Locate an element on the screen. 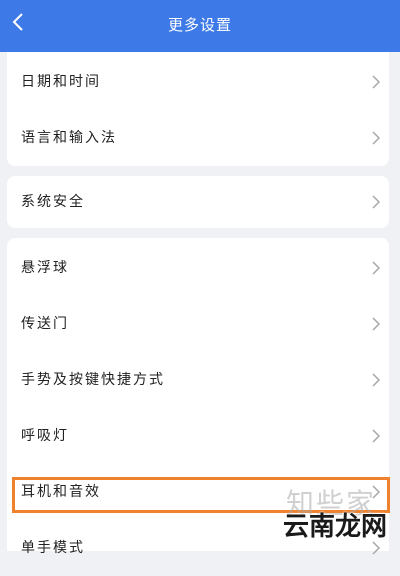 Image resolution: width=400 pixels, height=576 pixels. page-title: 更多设置 is located at coordinates (199, 25).